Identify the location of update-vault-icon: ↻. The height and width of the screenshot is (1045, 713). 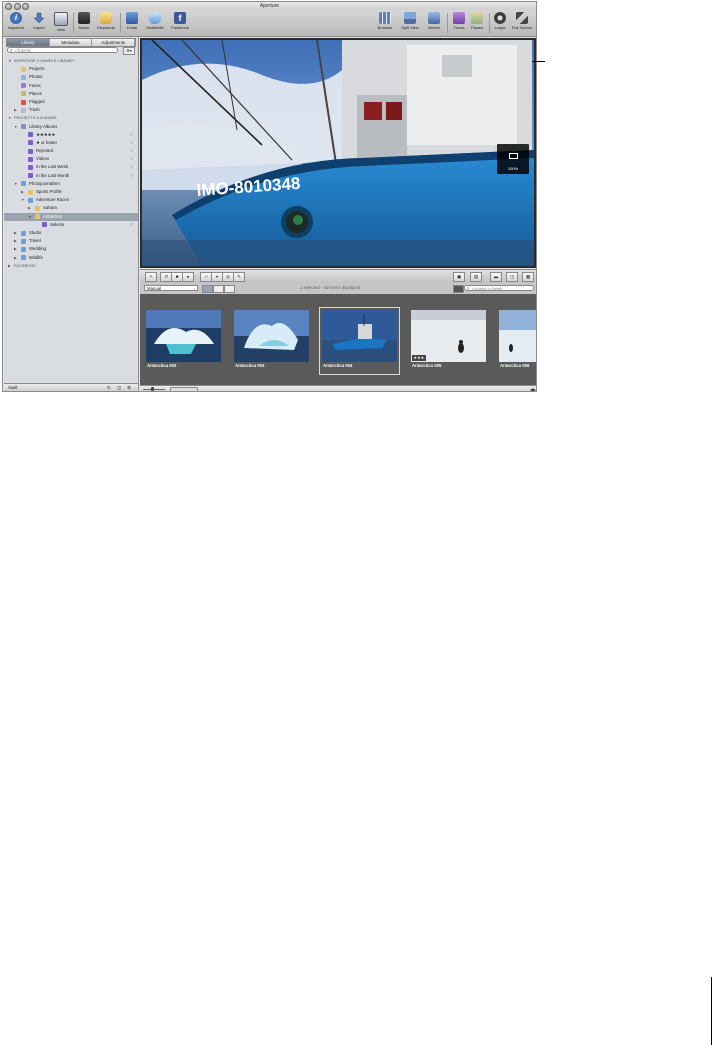
(109, 387).